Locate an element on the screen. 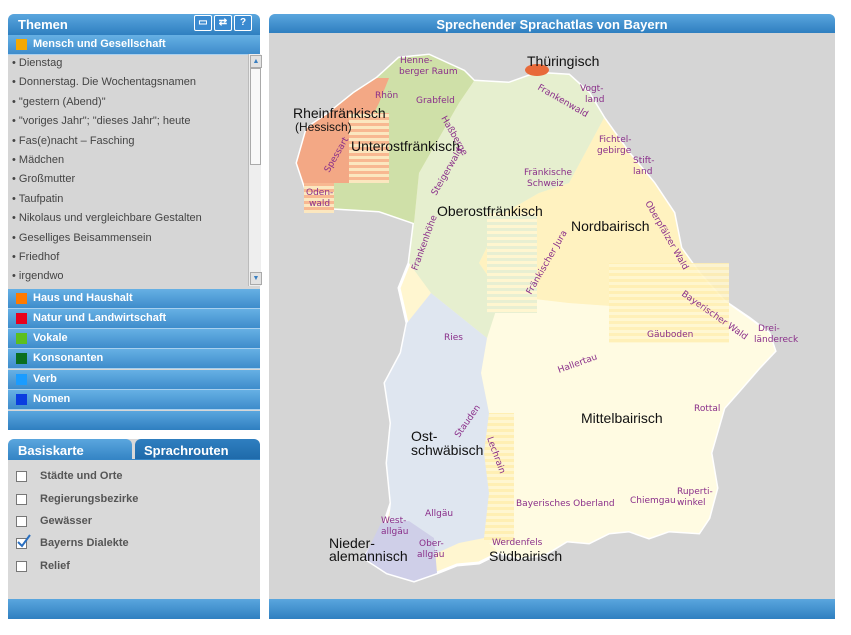 Image resolution: width=851 pixels, height=635 pixels. tab-basiskarte: Basiskarte is located at coordinates (70, 449).